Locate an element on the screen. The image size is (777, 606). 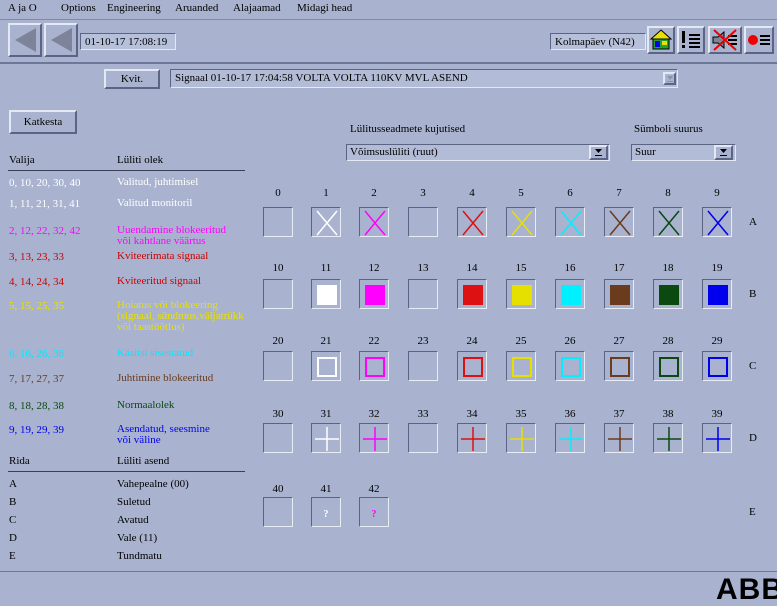
back-arrow-icon is located at coordinates (25, 40).